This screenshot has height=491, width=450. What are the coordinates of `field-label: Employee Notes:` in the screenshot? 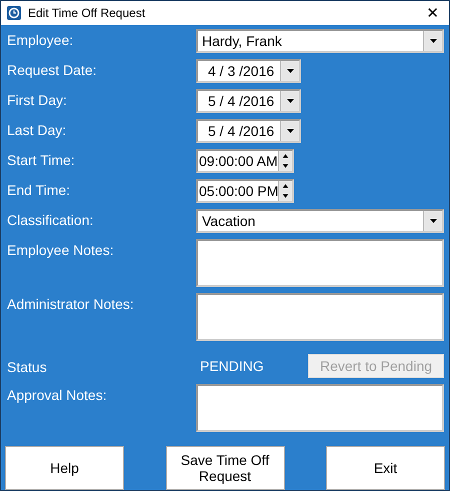 It's located at (61, 249).